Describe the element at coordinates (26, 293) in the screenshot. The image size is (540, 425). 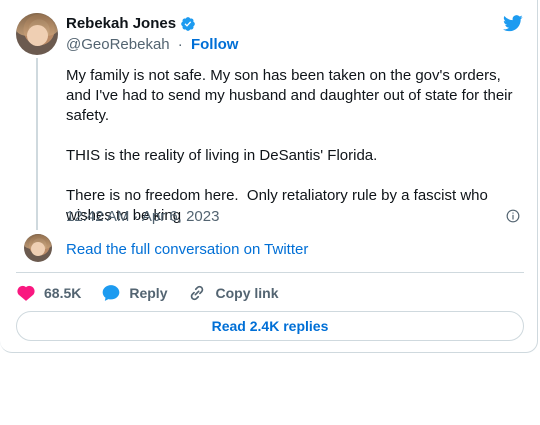
I see `heart-icon` at that location.